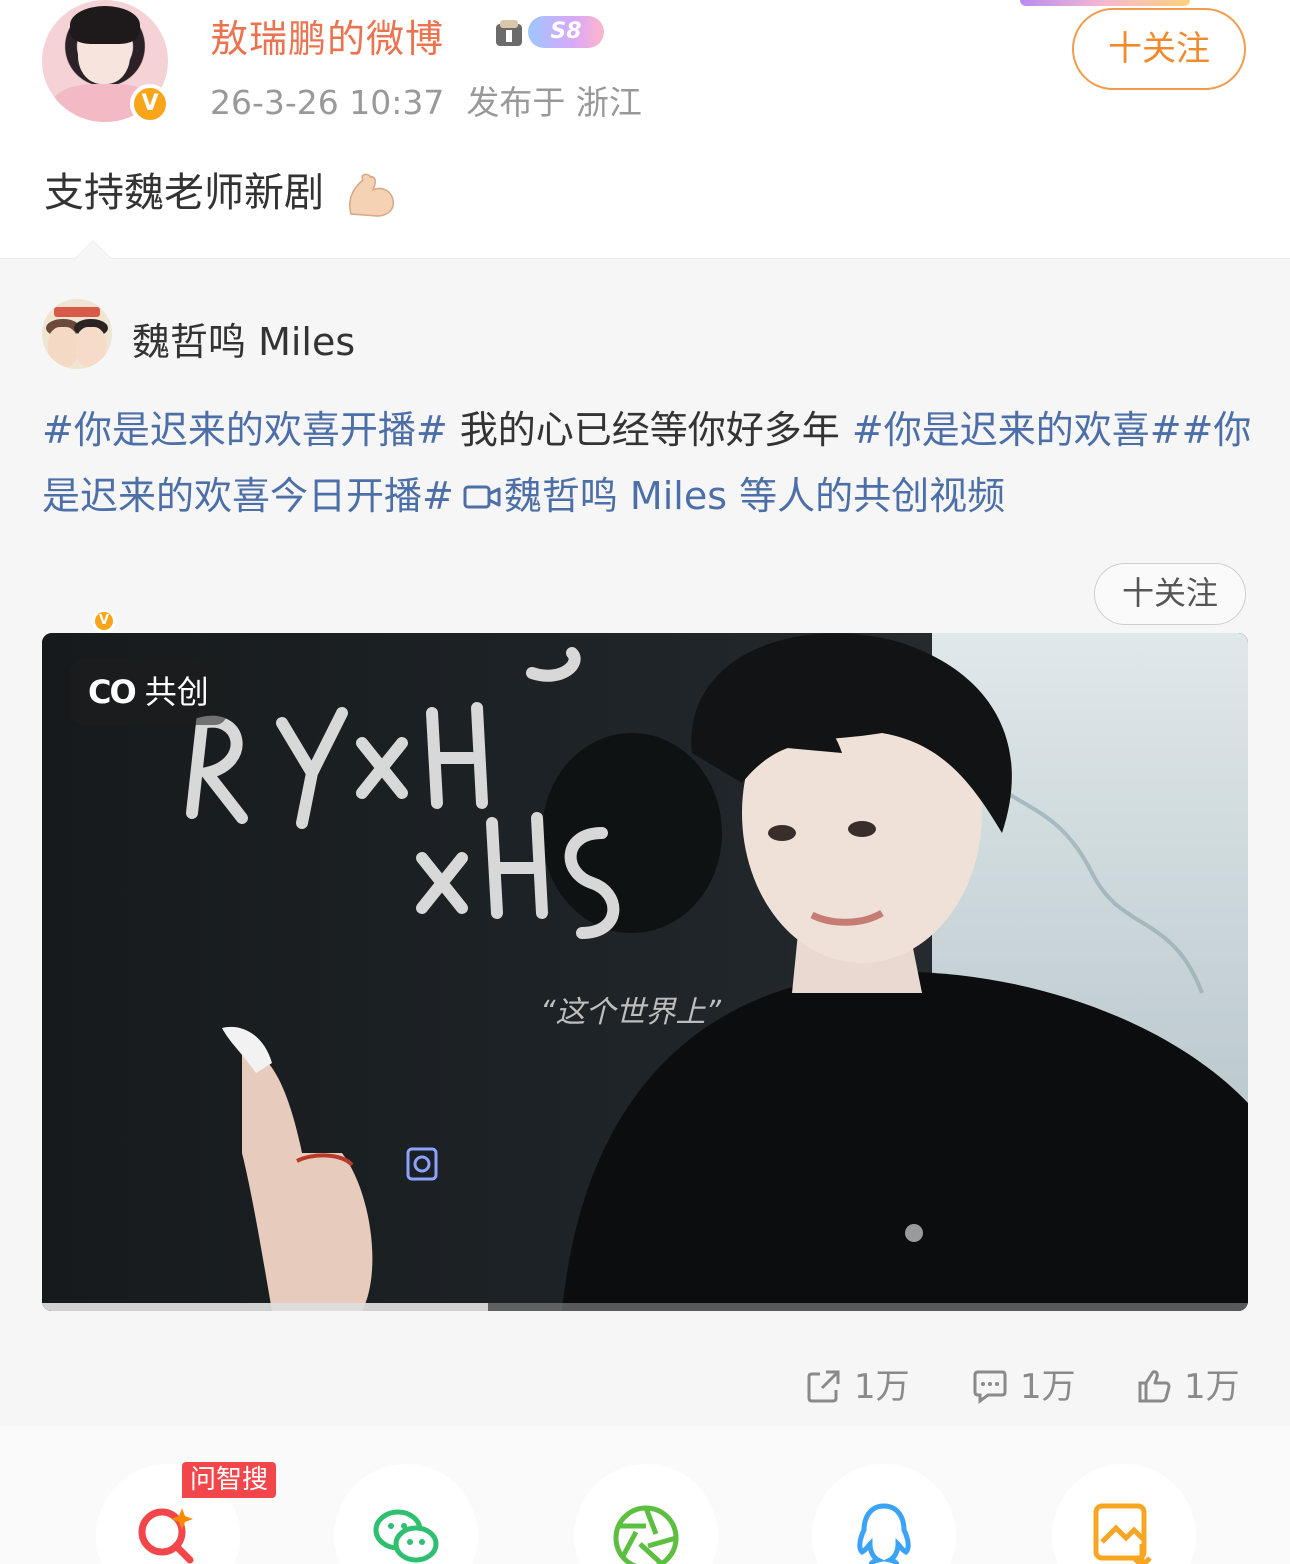  Describe the element at coordinates (327, 102) in the screenshot. I see `post-timestamp: 26-3-26 10:37` at that location.